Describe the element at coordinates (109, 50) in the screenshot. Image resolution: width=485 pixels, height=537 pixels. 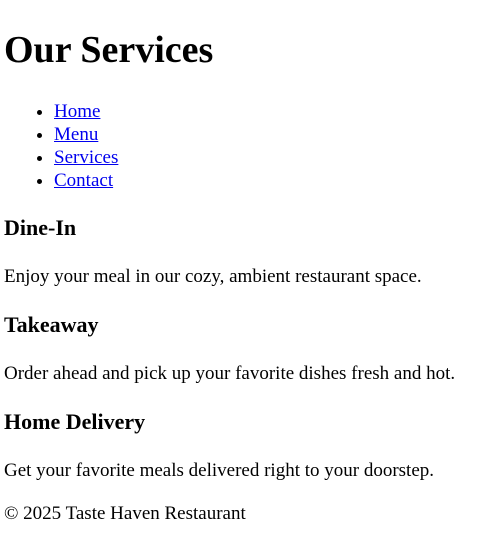
I see `page-title: Our Services` at that location.